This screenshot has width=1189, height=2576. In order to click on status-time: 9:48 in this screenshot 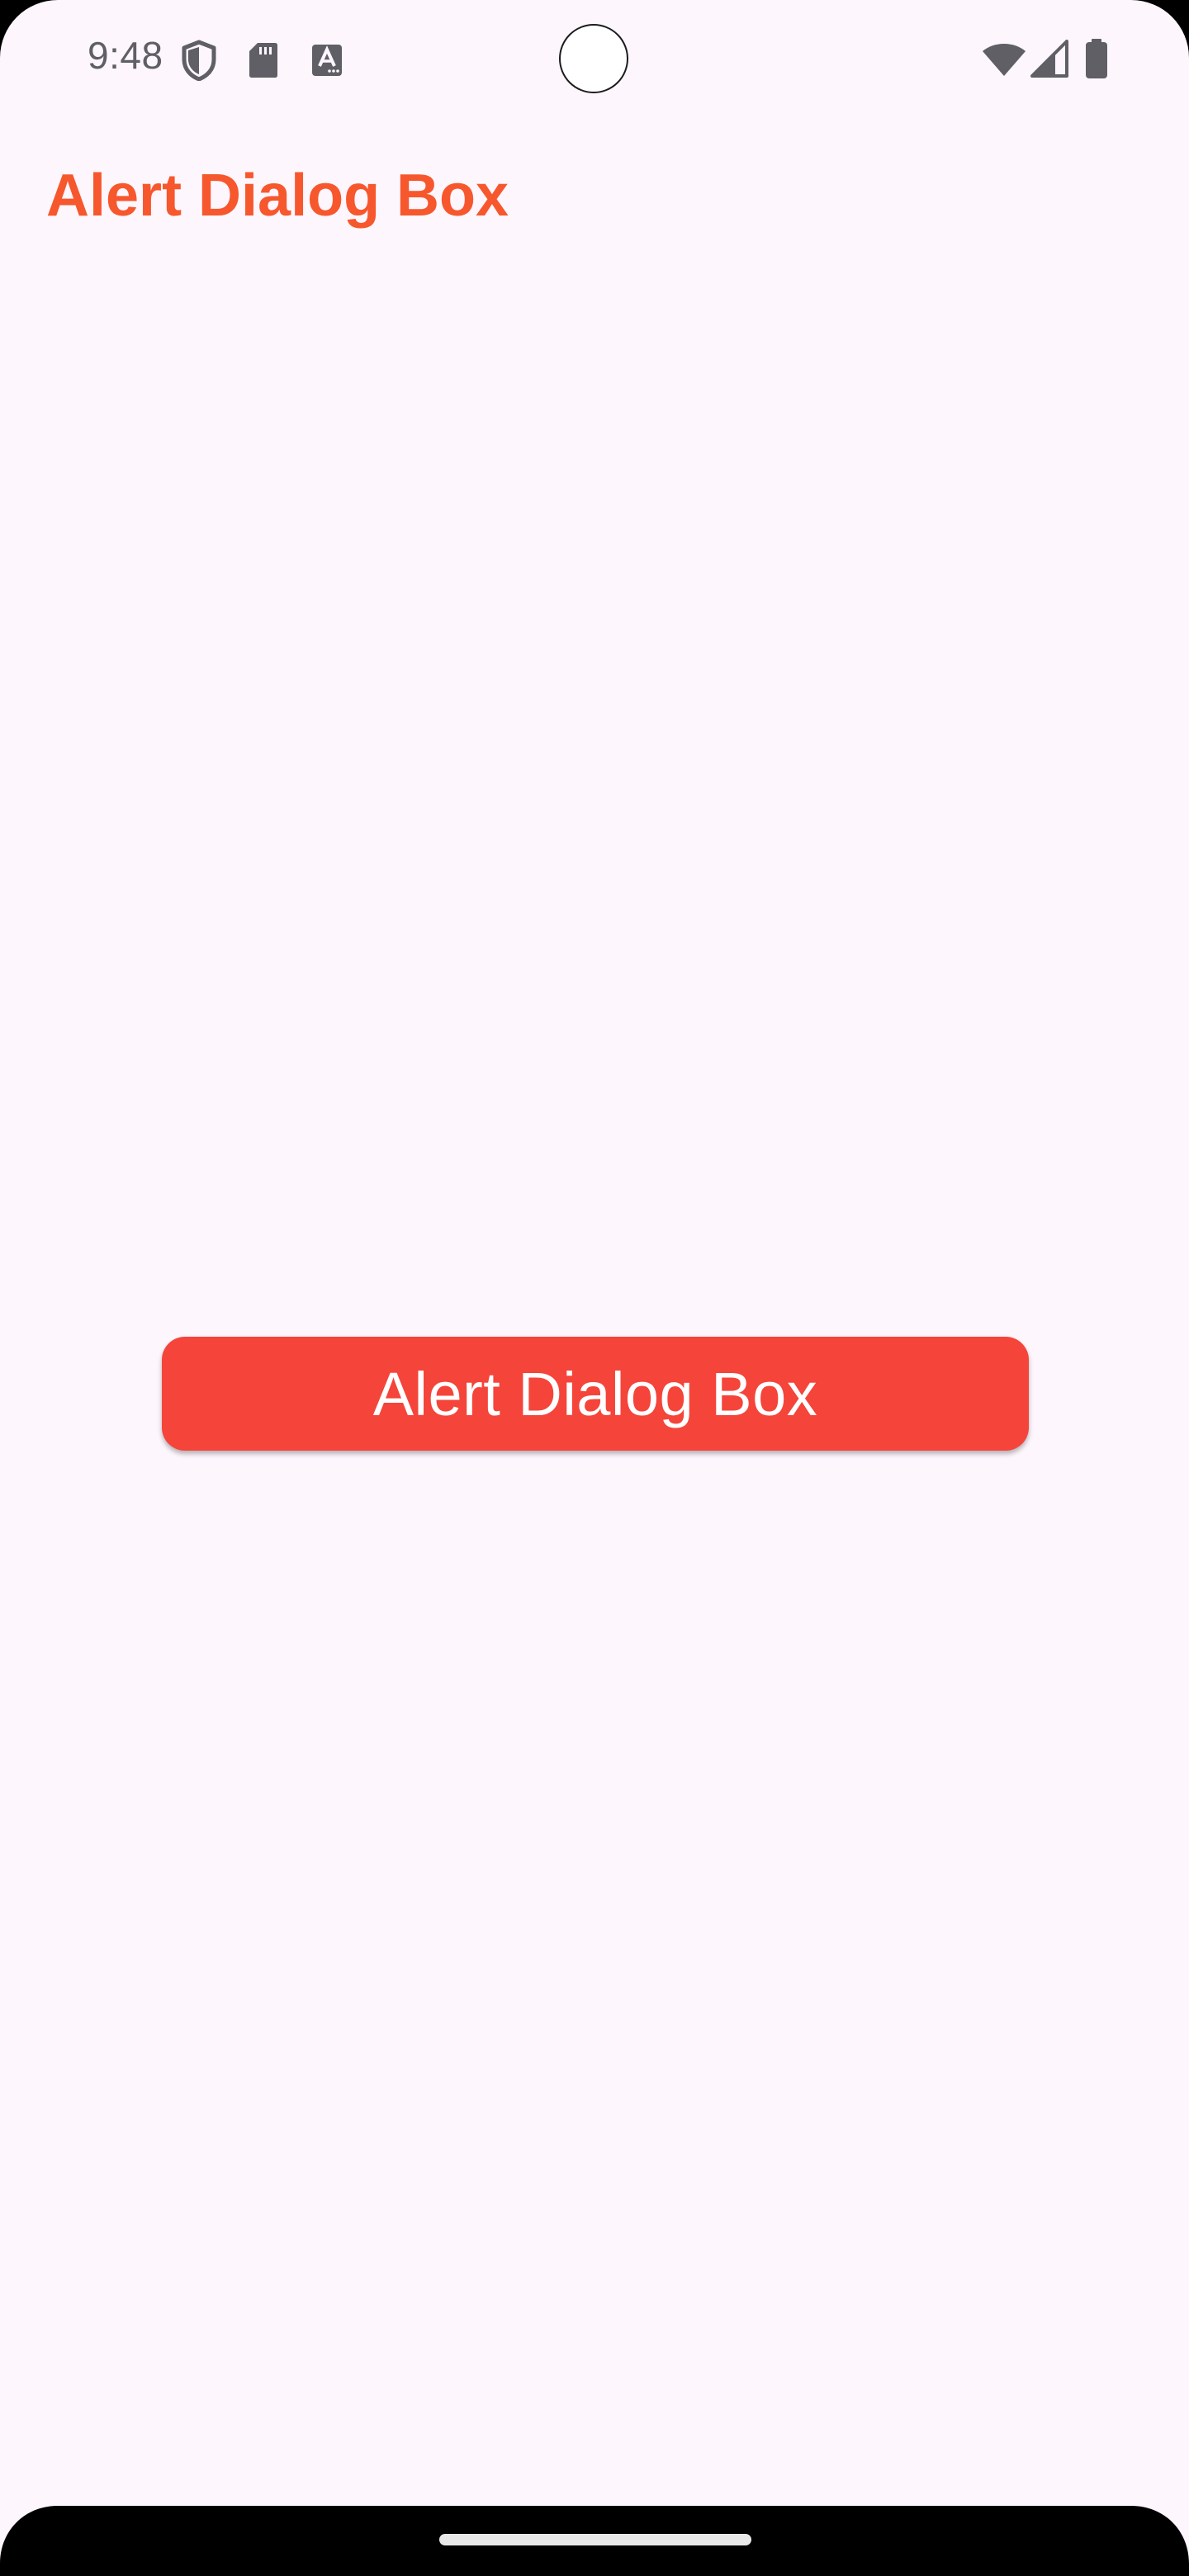, I will do `click(125, 55)`.